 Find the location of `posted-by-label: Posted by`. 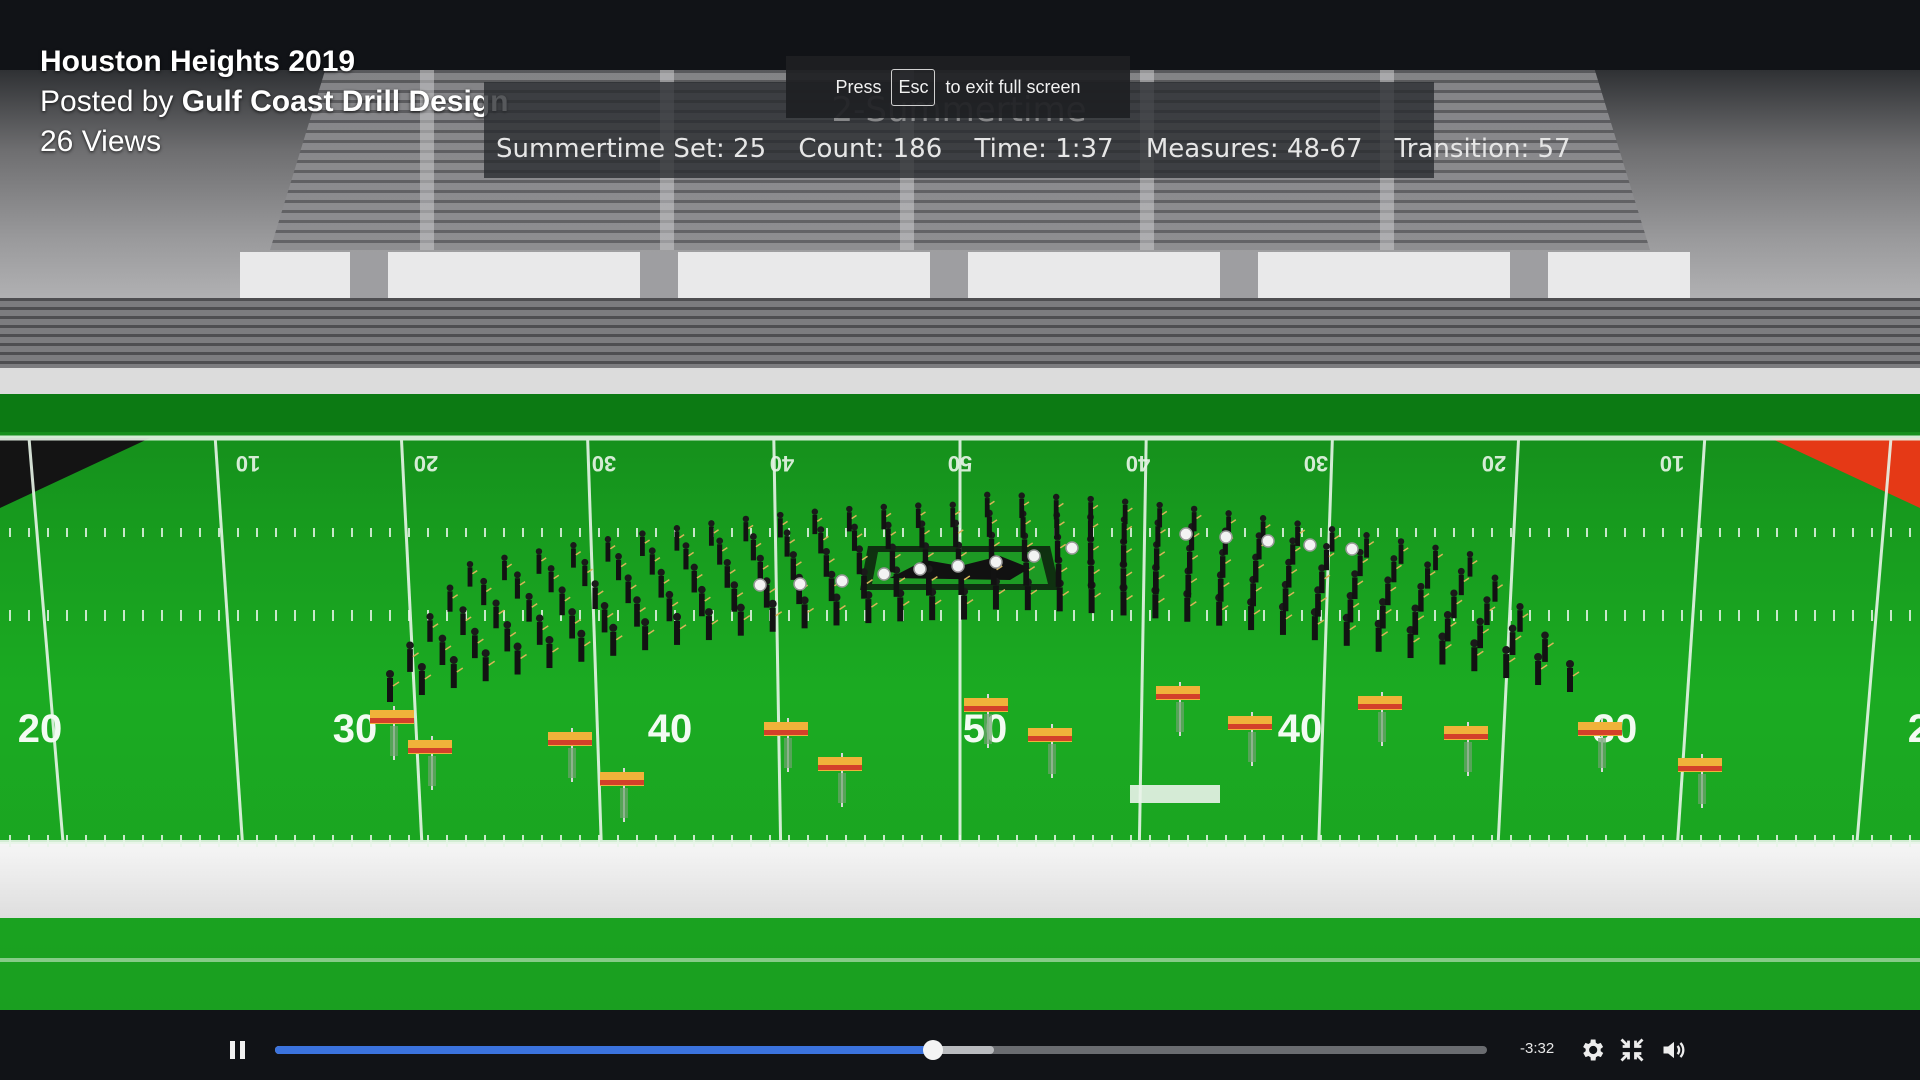

posted-by-label: Posted by is located at coordinates (107, 101).